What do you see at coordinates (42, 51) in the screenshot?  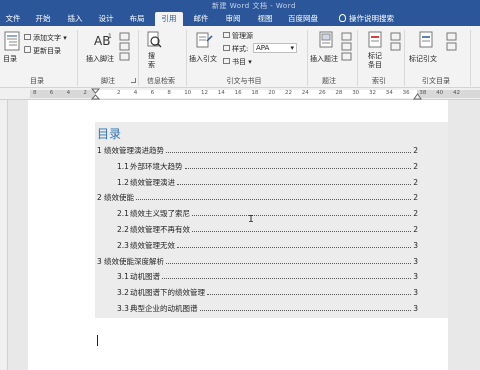 I see `update-toc-button: 更新目录` at bounding box center [42, 51].